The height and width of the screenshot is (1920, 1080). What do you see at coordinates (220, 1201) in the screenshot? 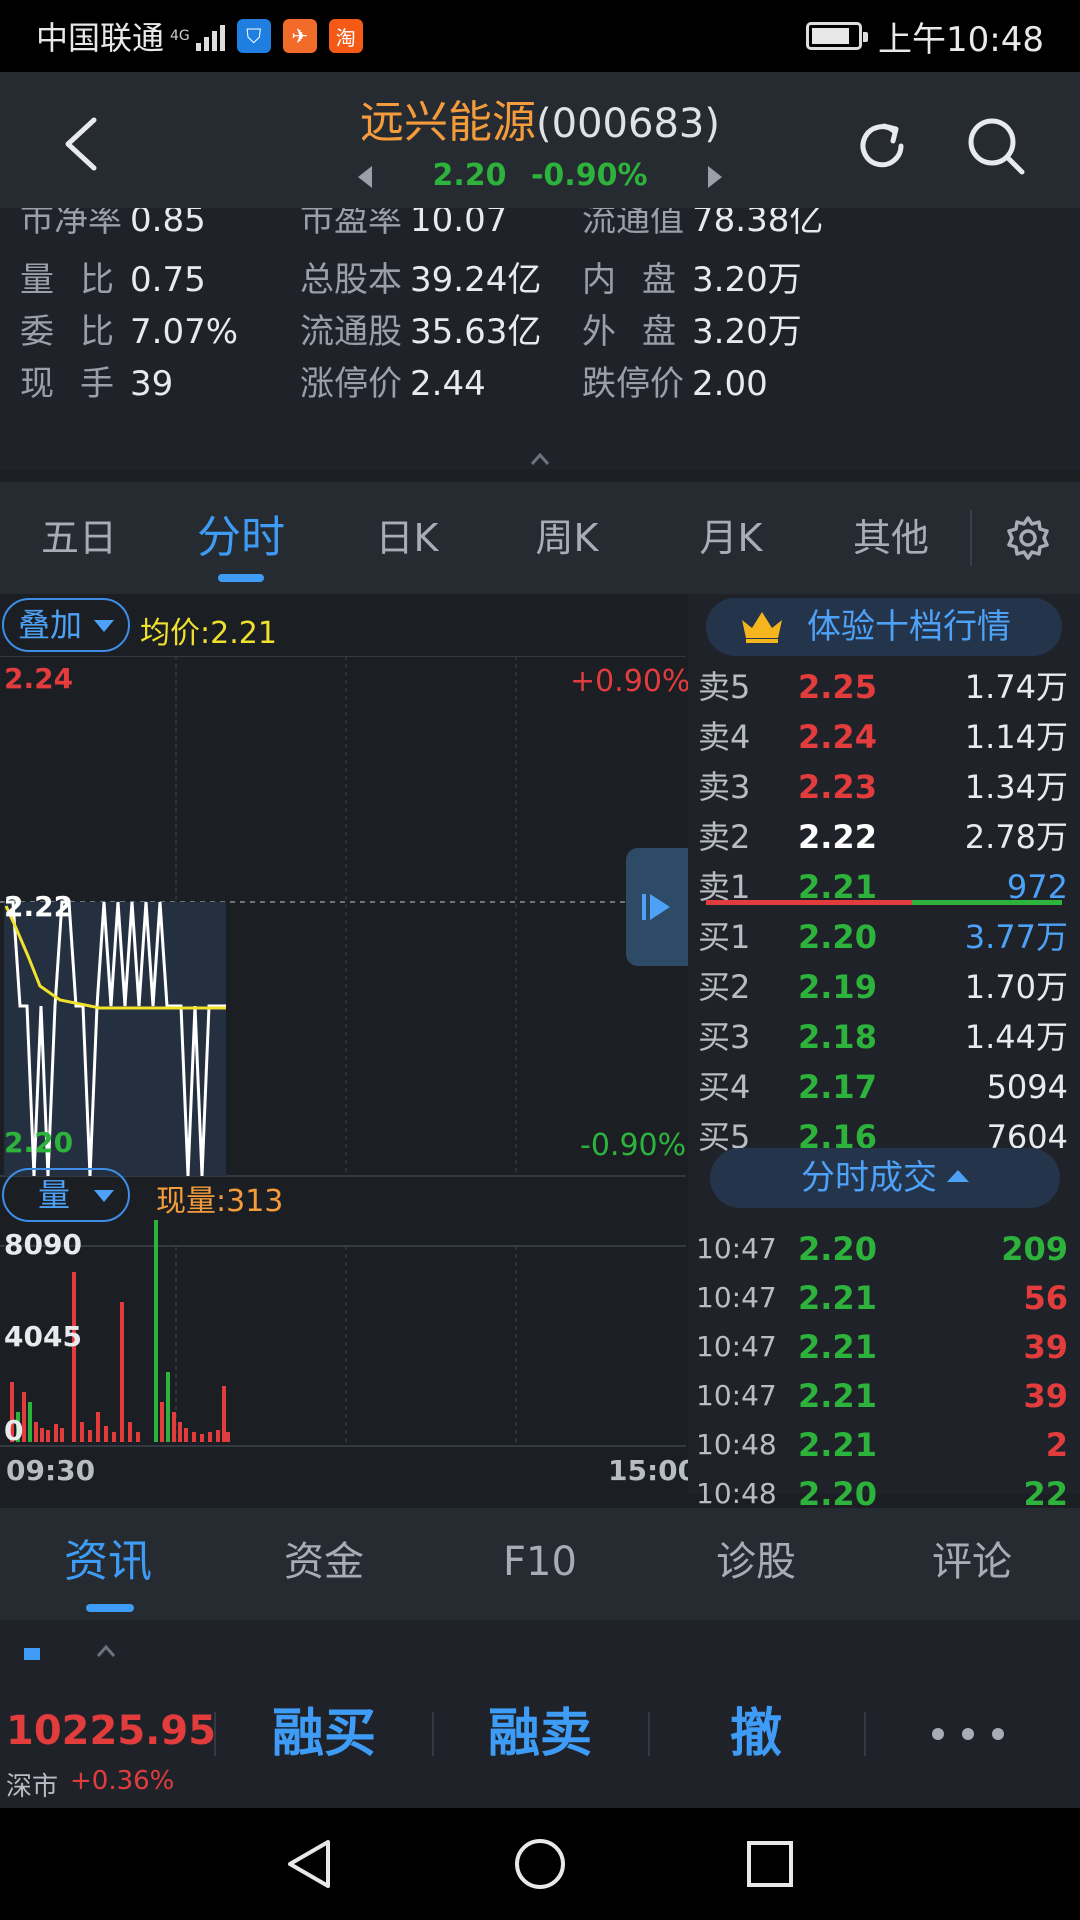
I see `current-volume-label: 现量:313` at bounding box center [220, 1201].